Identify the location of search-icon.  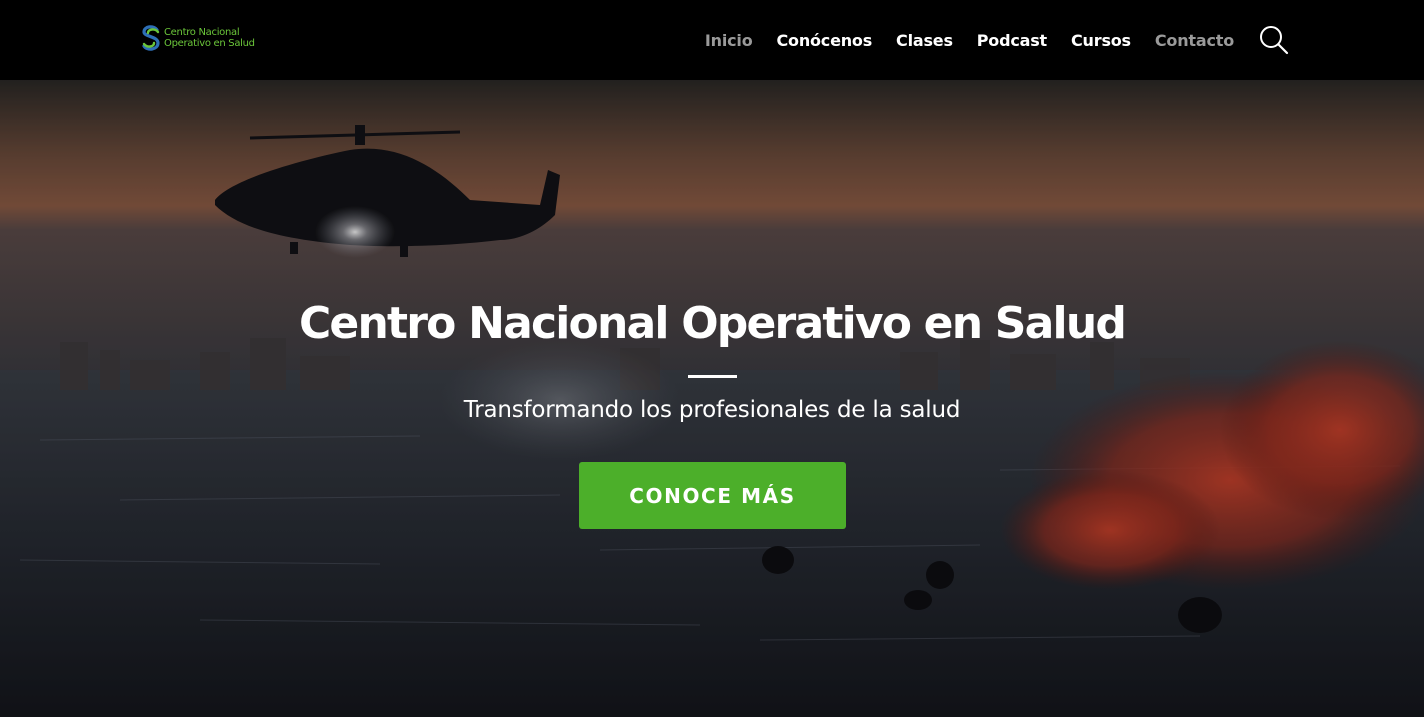
(1274, 40).